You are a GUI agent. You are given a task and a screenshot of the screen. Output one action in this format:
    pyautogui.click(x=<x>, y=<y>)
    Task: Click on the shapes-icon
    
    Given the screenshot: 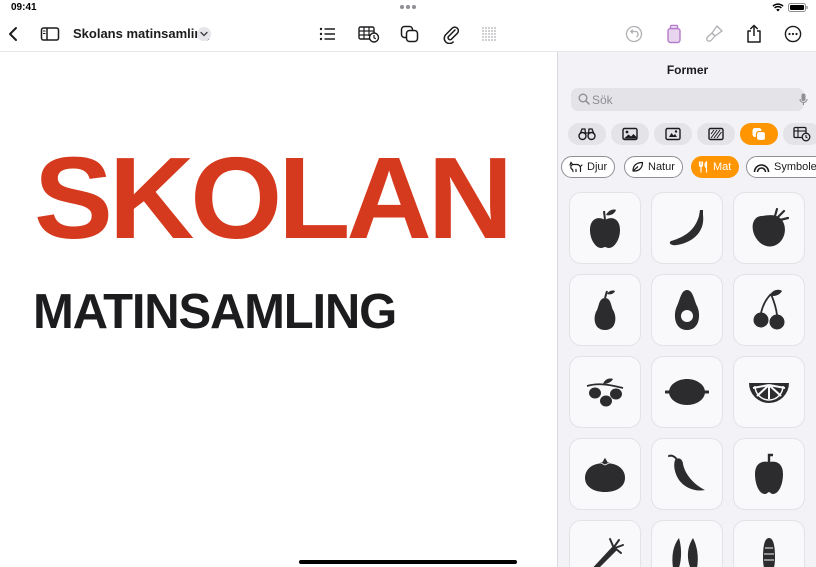 What is the action you would take?
    pyautogui.click(x=410, y=34)
    